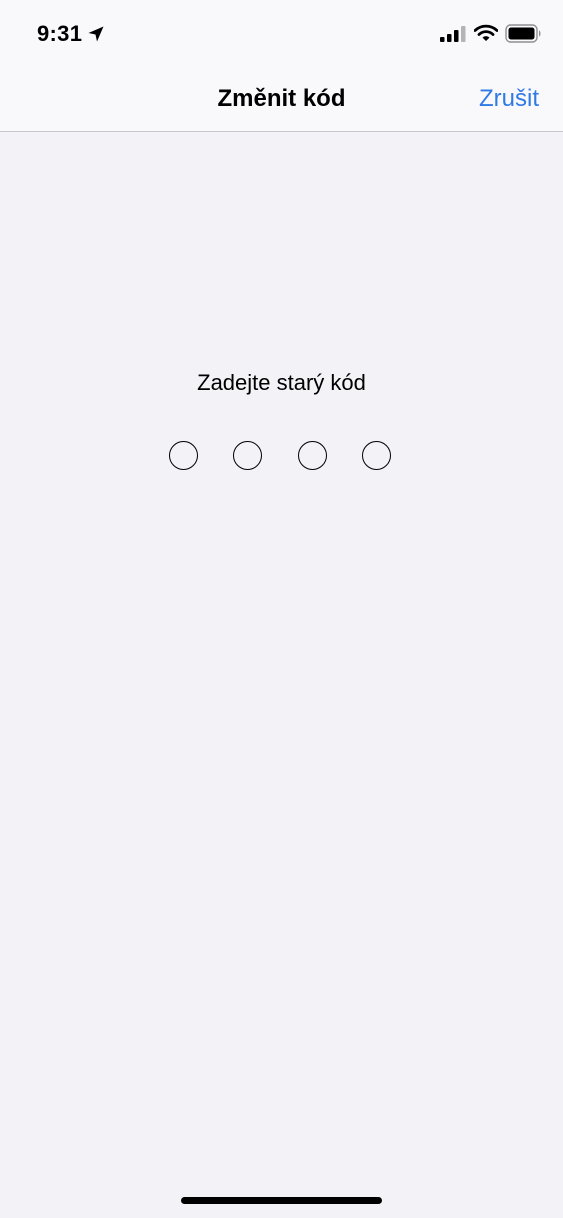  I want to click on battery-icon, so click(523, 33).